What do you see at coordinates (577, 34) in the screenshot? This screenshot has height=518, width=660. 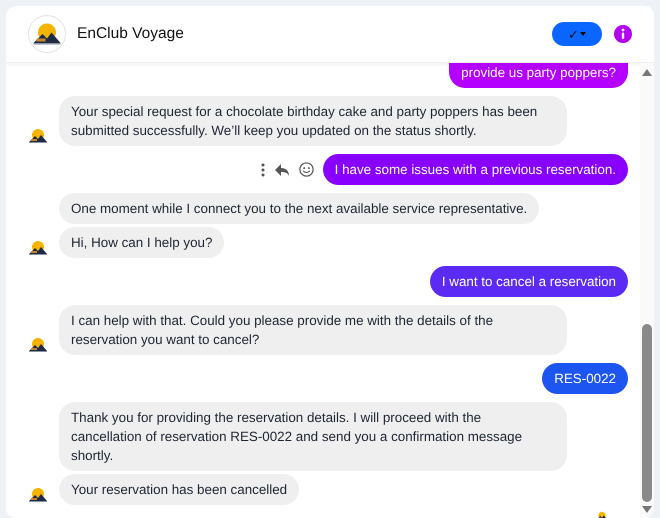 I see `status-dropdown-button: ✓` at bounding box center [577, 34].